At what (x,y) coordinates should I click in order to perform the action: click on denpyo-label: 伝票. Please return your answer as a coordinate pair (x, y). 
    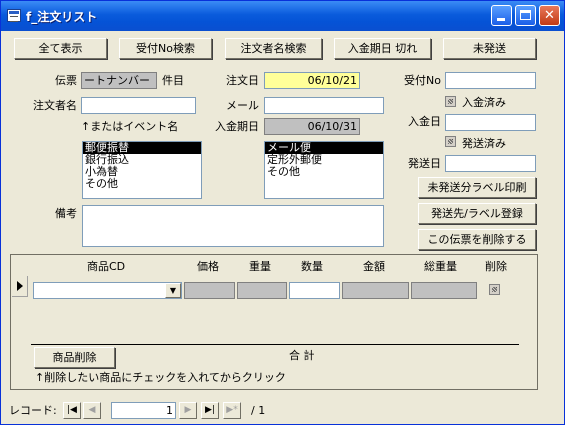
    Looking at the image, I should click on (66, 80).